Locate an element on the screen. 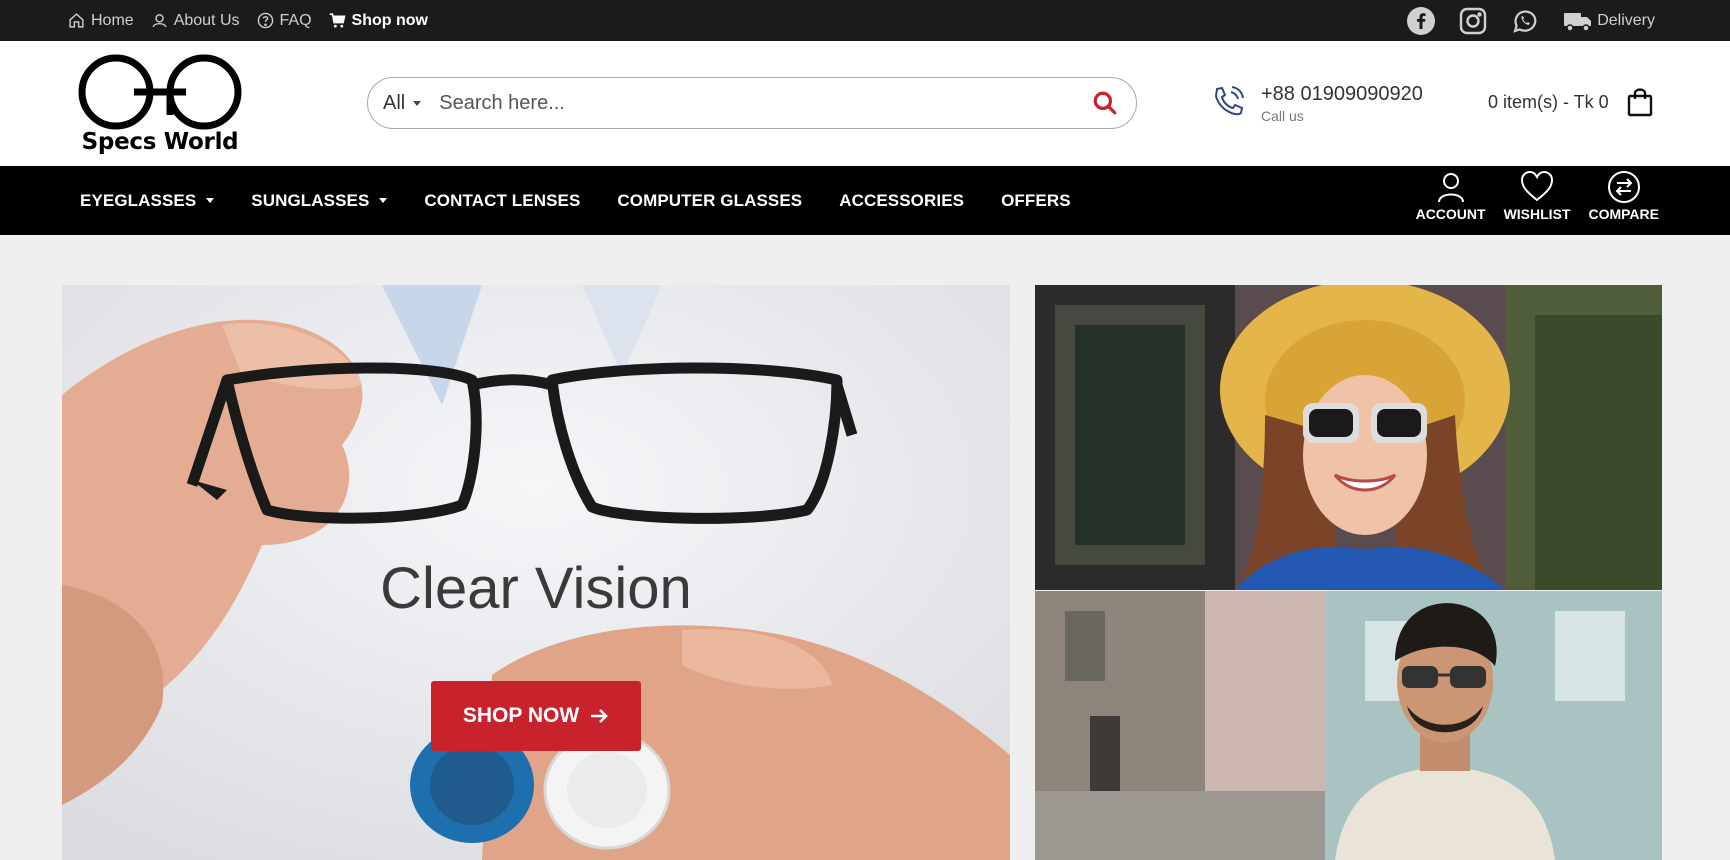 This screenshot has width=1730, height=860. facebook-icon is located at coordinates (1421, 20).